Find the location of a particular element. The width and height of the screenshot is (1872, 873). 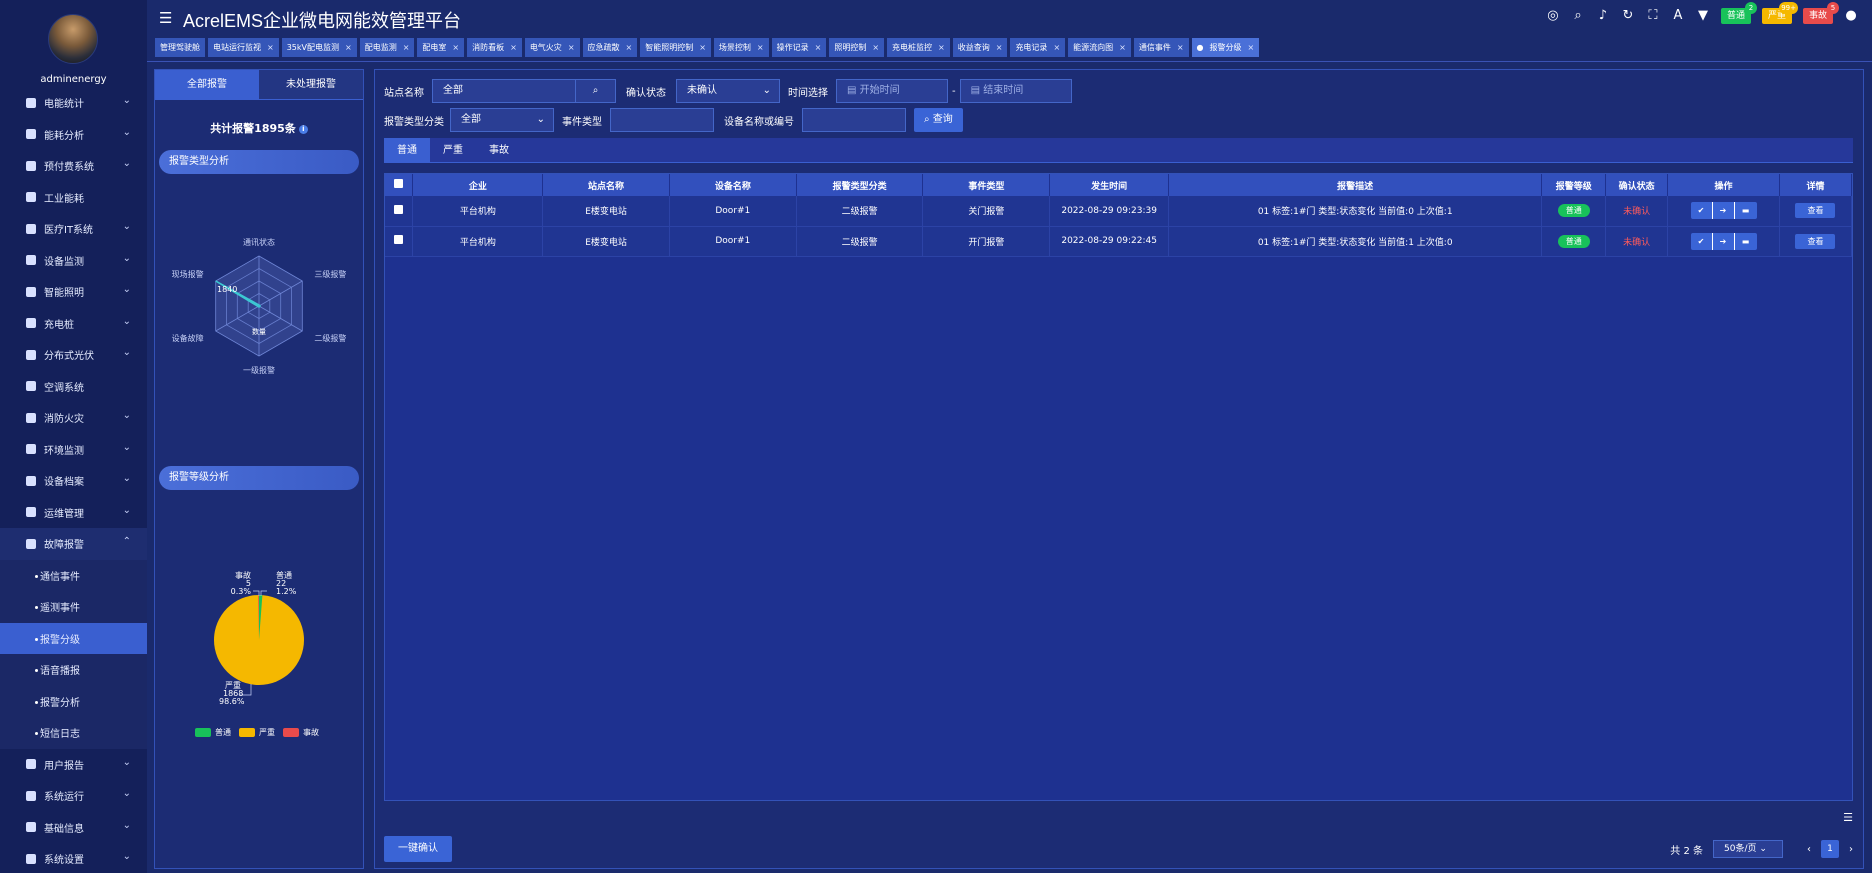

list-toggle-icon: ☰ is located at coordinates (1848, 817).